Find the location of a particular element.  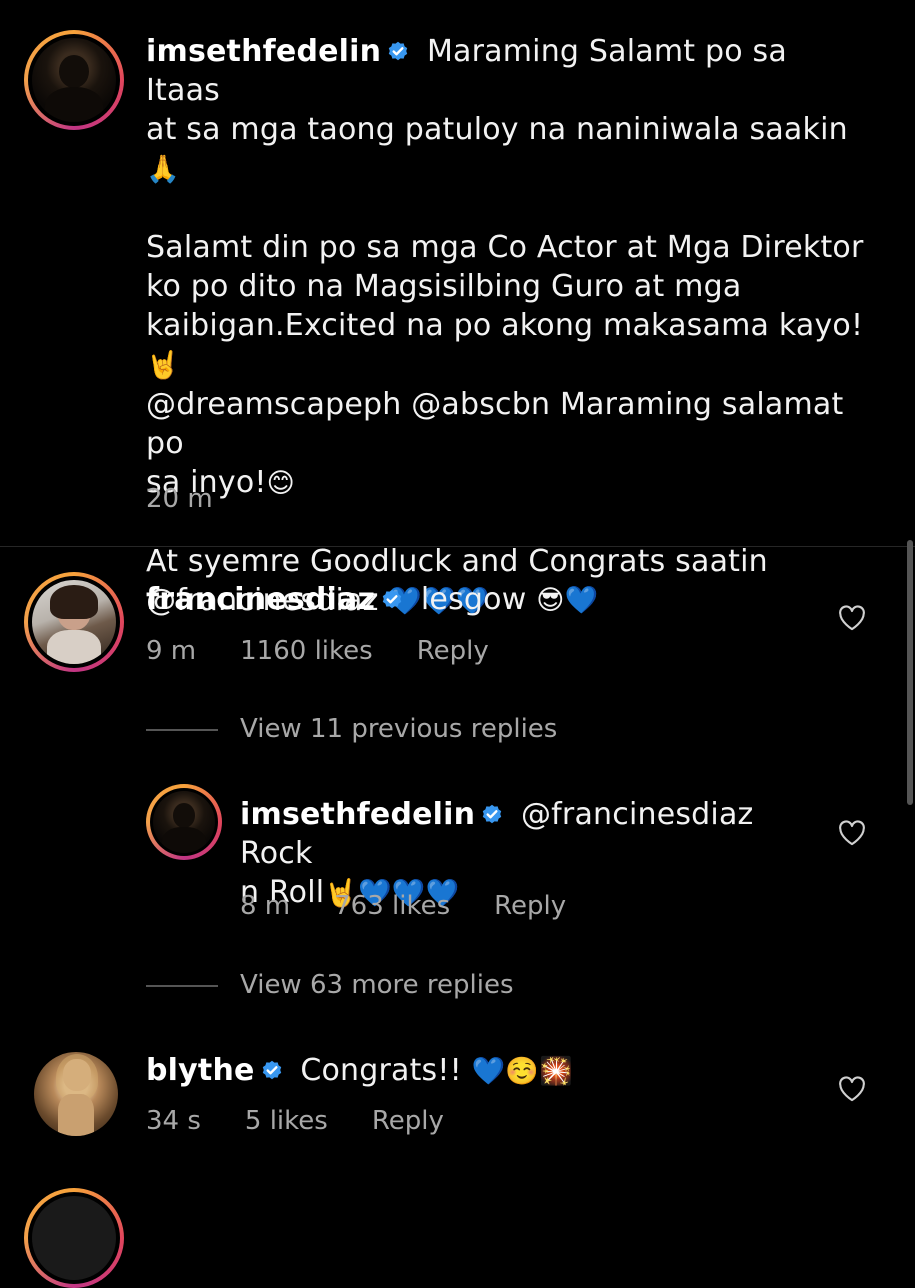

comment-time: 34 s is located at coordinates (173, 1121).